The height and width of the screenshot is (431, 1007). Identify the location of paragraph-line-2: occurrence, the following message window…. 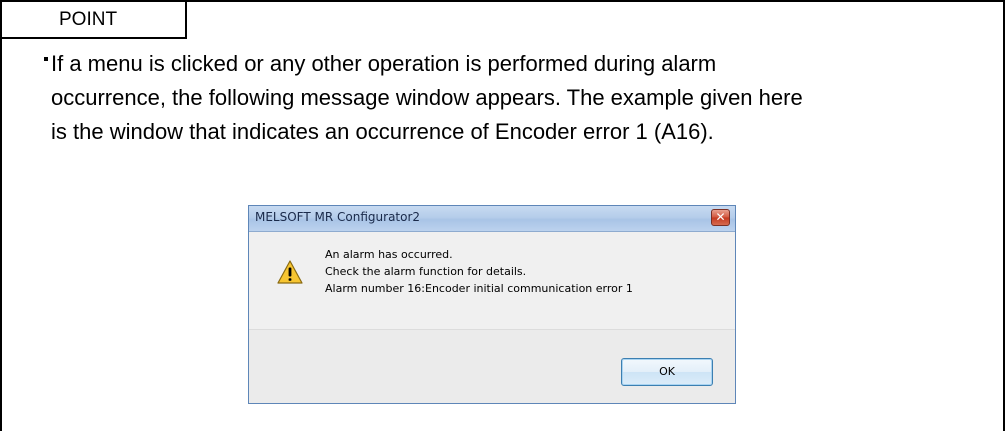
(427, 97).